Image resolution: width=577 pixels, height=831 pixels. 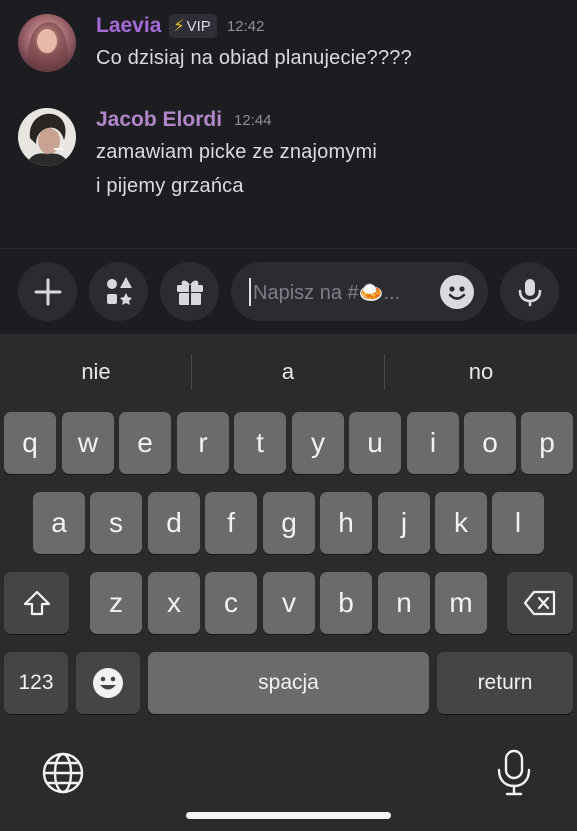 I want to click on voice-message-button, so click(x=529, y=291).